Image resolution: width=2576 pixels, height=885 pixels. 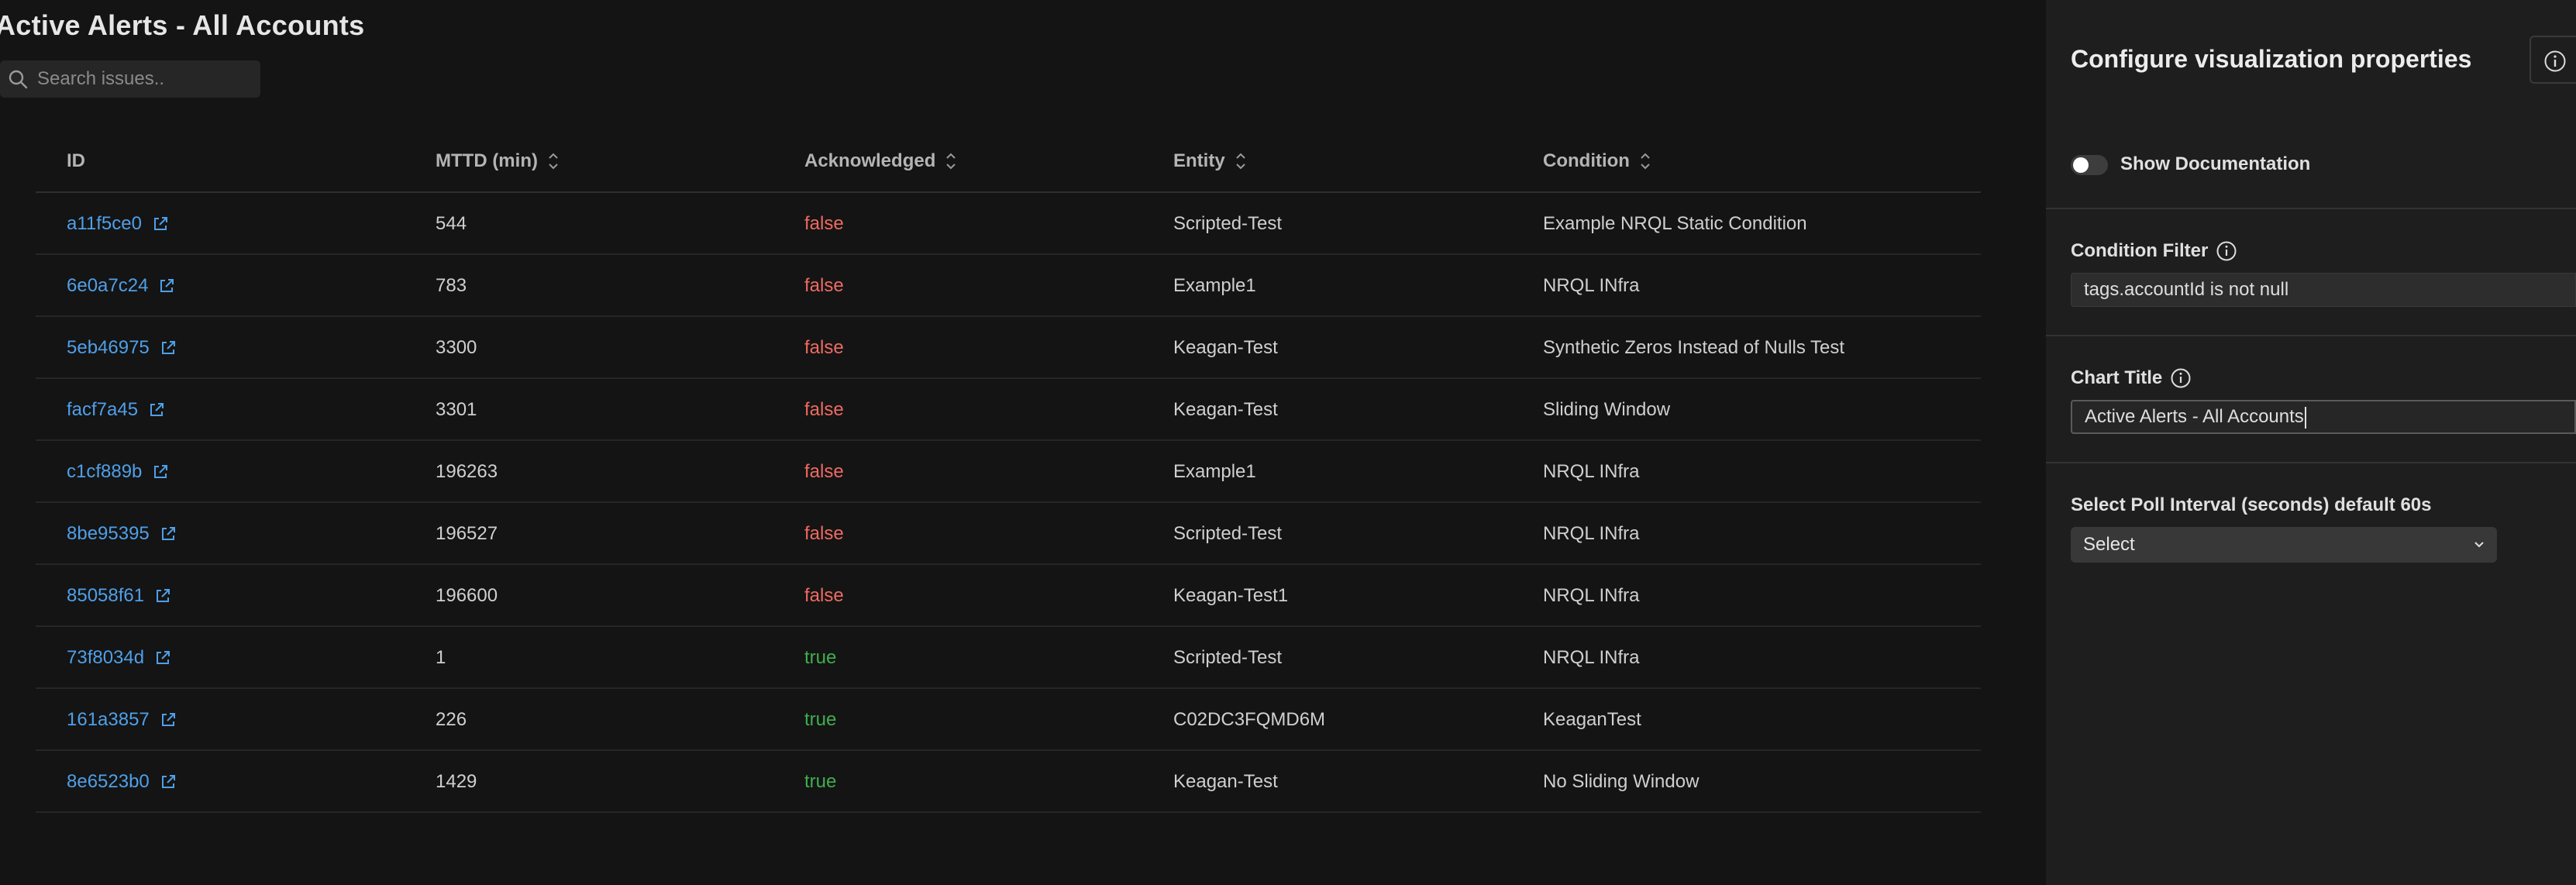 I want to click on cell-condition: Synthetic Zeros Instead of Nulls Test, so click(x=1694, y=347).